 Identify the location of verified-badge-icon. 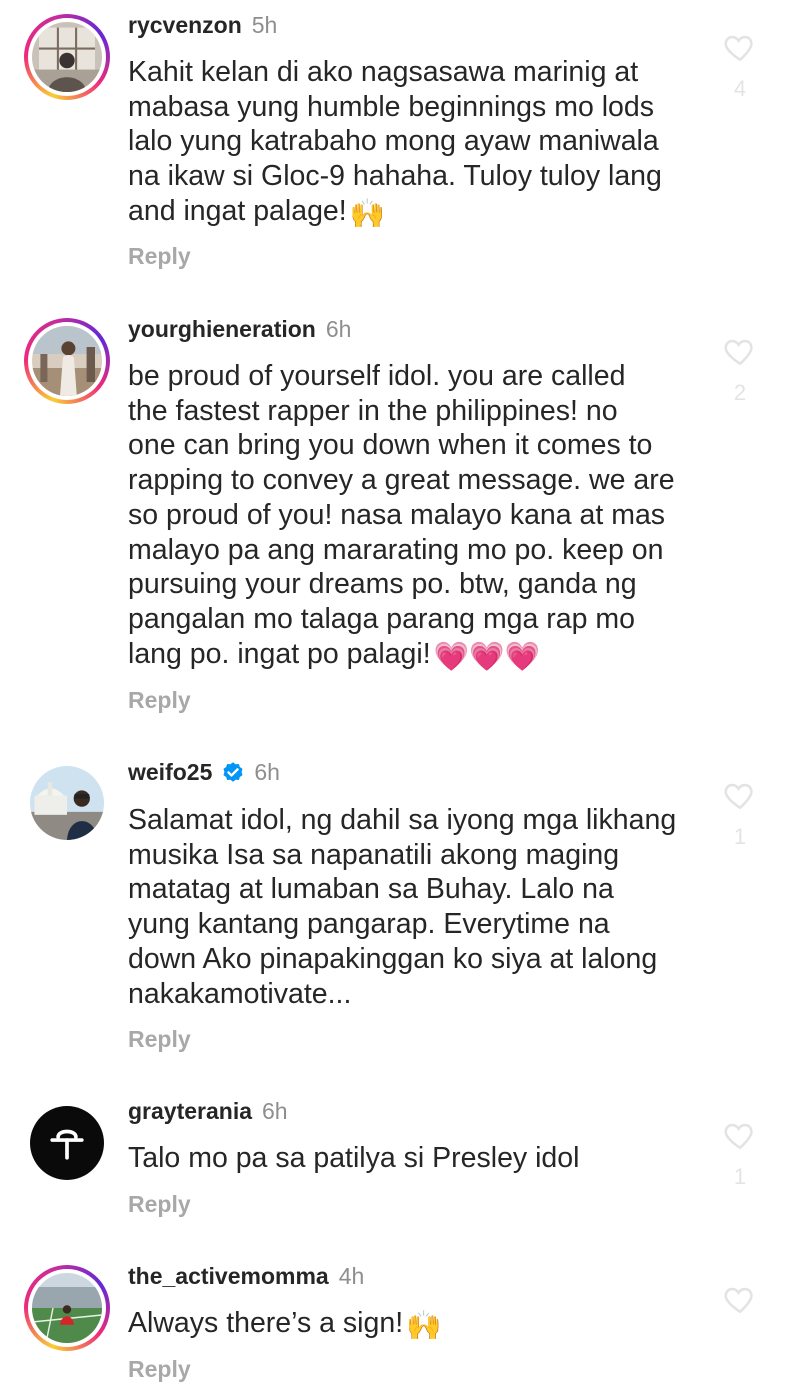
(233, 772).